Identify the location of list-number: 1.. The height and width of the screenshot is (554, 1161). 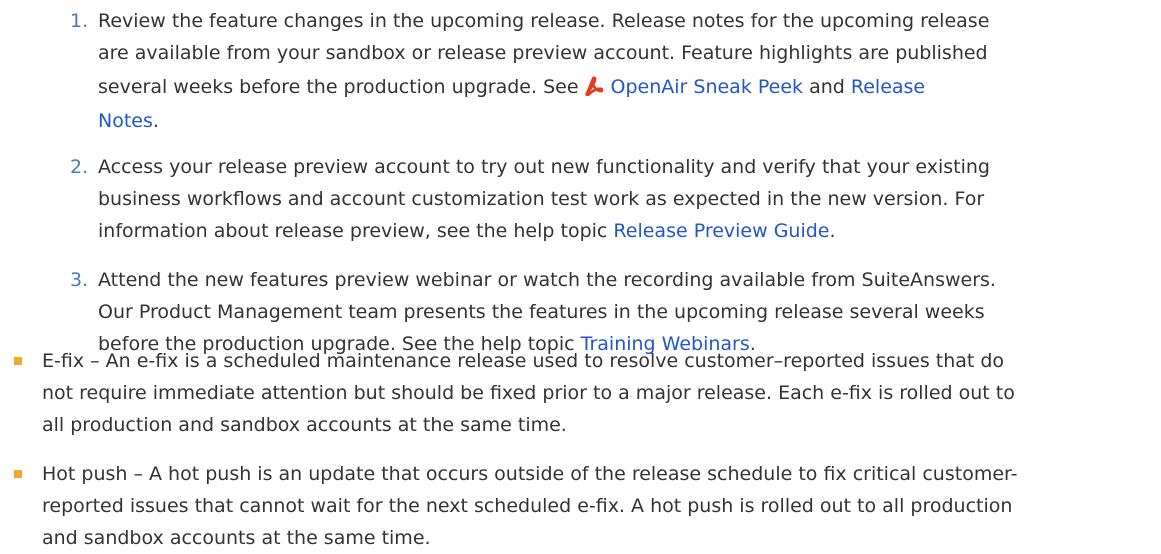
(79, 21).